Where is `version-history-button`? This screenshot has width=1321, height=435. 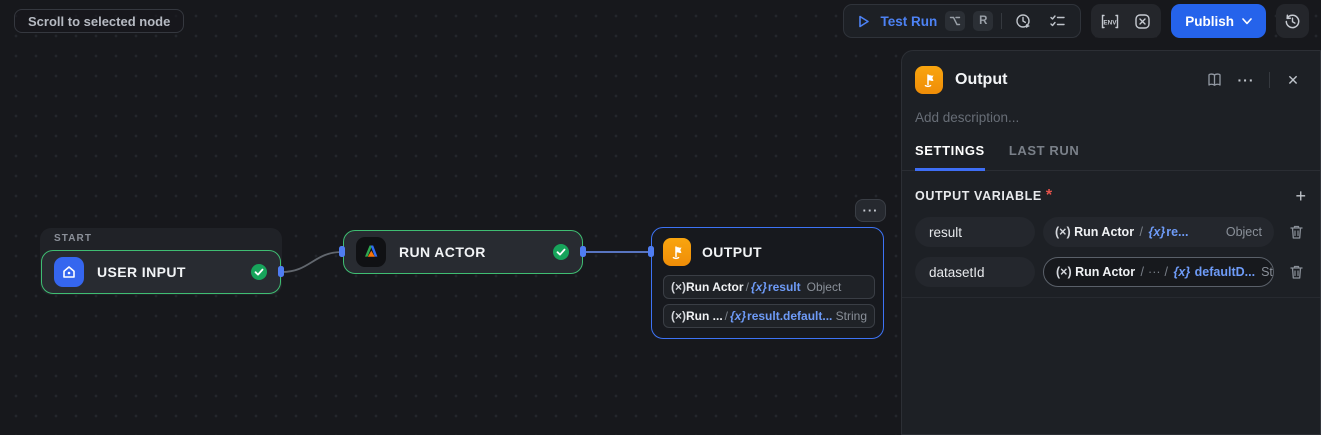 version-history-button is located at coordinates (1292, 21).